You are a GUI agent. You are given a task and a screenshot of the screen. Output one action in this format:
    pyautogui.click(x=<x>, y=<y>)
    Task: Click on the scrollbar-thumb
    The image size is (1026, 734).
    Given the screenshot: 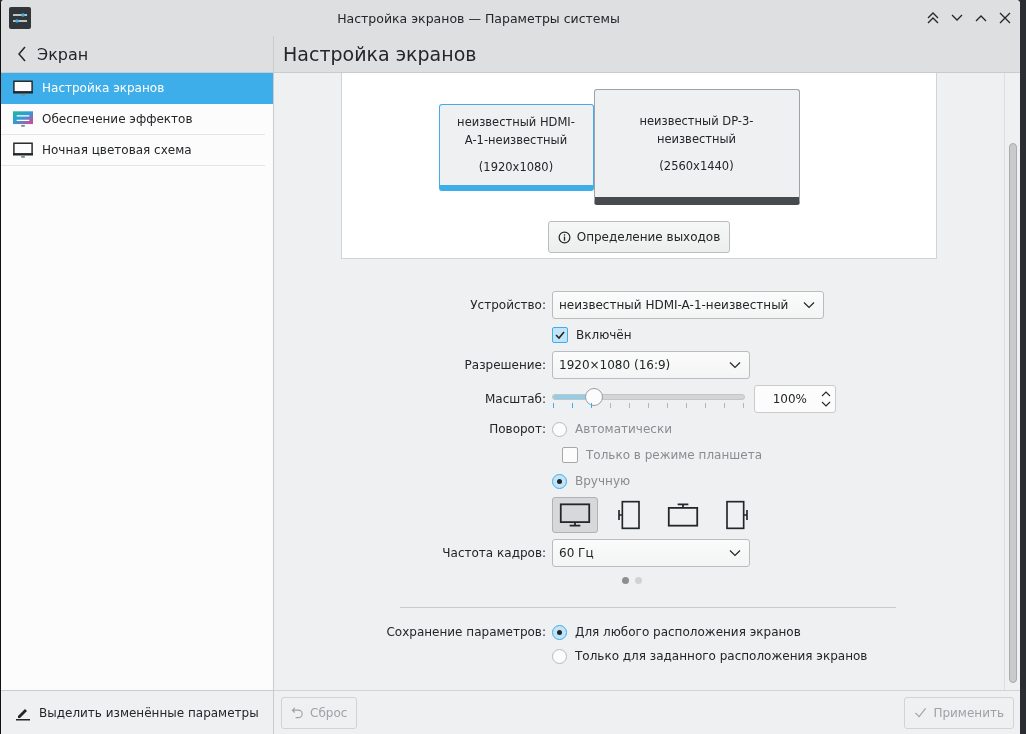 What is the action you would take?
    pyautogui.click(x=1012, y=413)
    